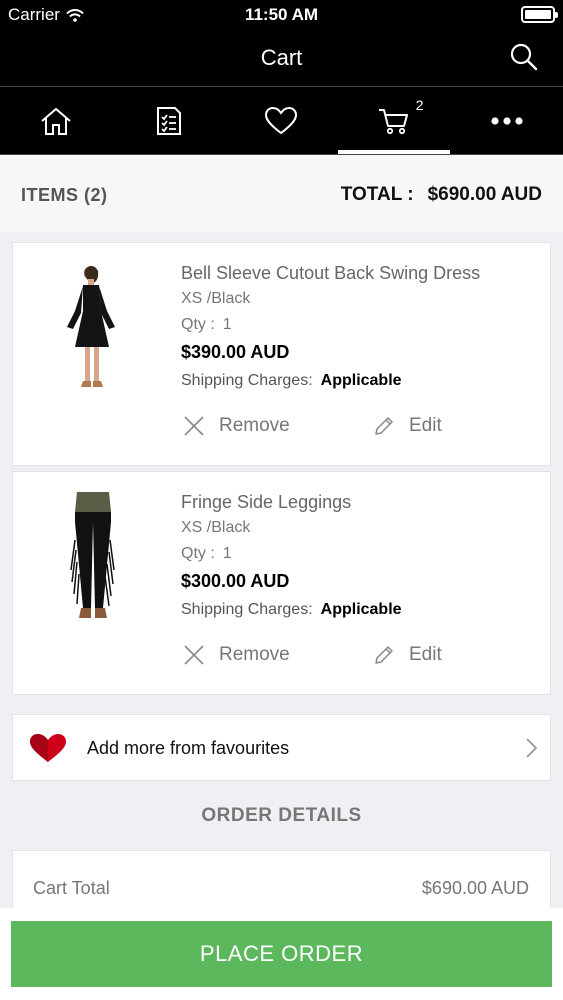  I want to click on tab-bar: 2, so click(281, 120).